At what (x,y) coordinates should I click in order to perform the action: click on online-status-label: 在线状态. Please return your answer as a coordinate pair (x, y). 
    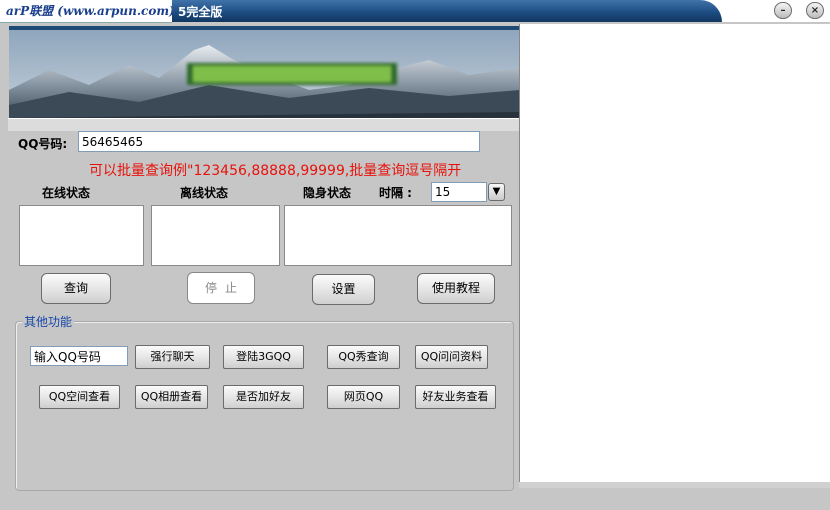
    Looking at the image, I should click on (66, 193).